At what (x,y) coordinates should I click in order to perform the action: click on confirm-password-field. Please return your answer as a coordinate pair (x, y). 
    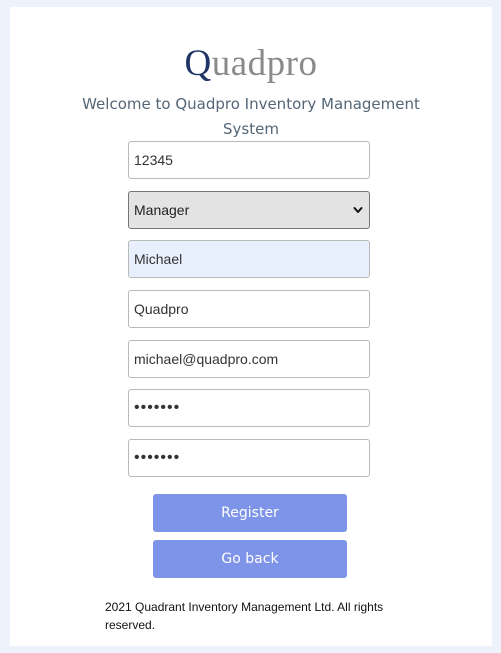
    Looking at the image, I should click on (249, 458).